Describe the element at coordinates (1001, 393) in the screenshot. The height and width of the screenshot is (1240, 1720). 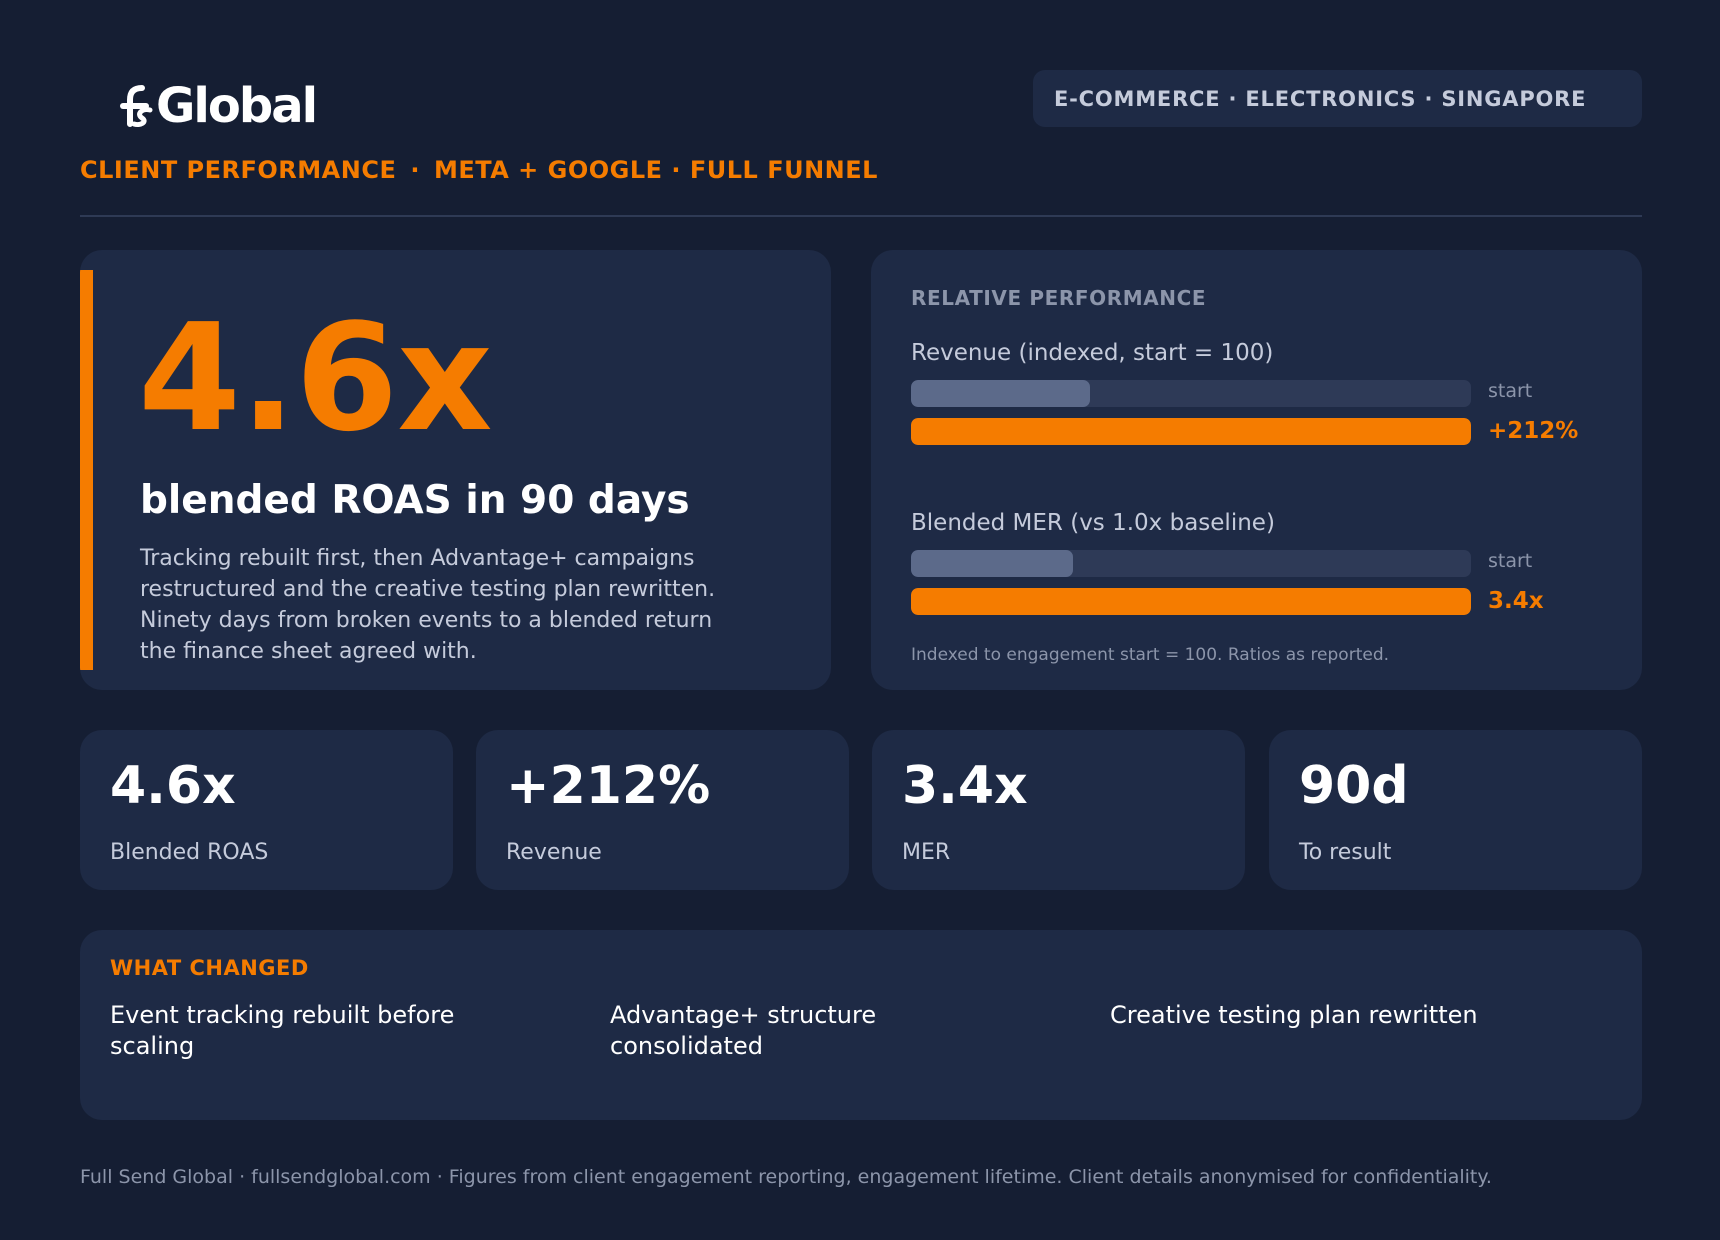
I see `revenue-start-fill` at that location.